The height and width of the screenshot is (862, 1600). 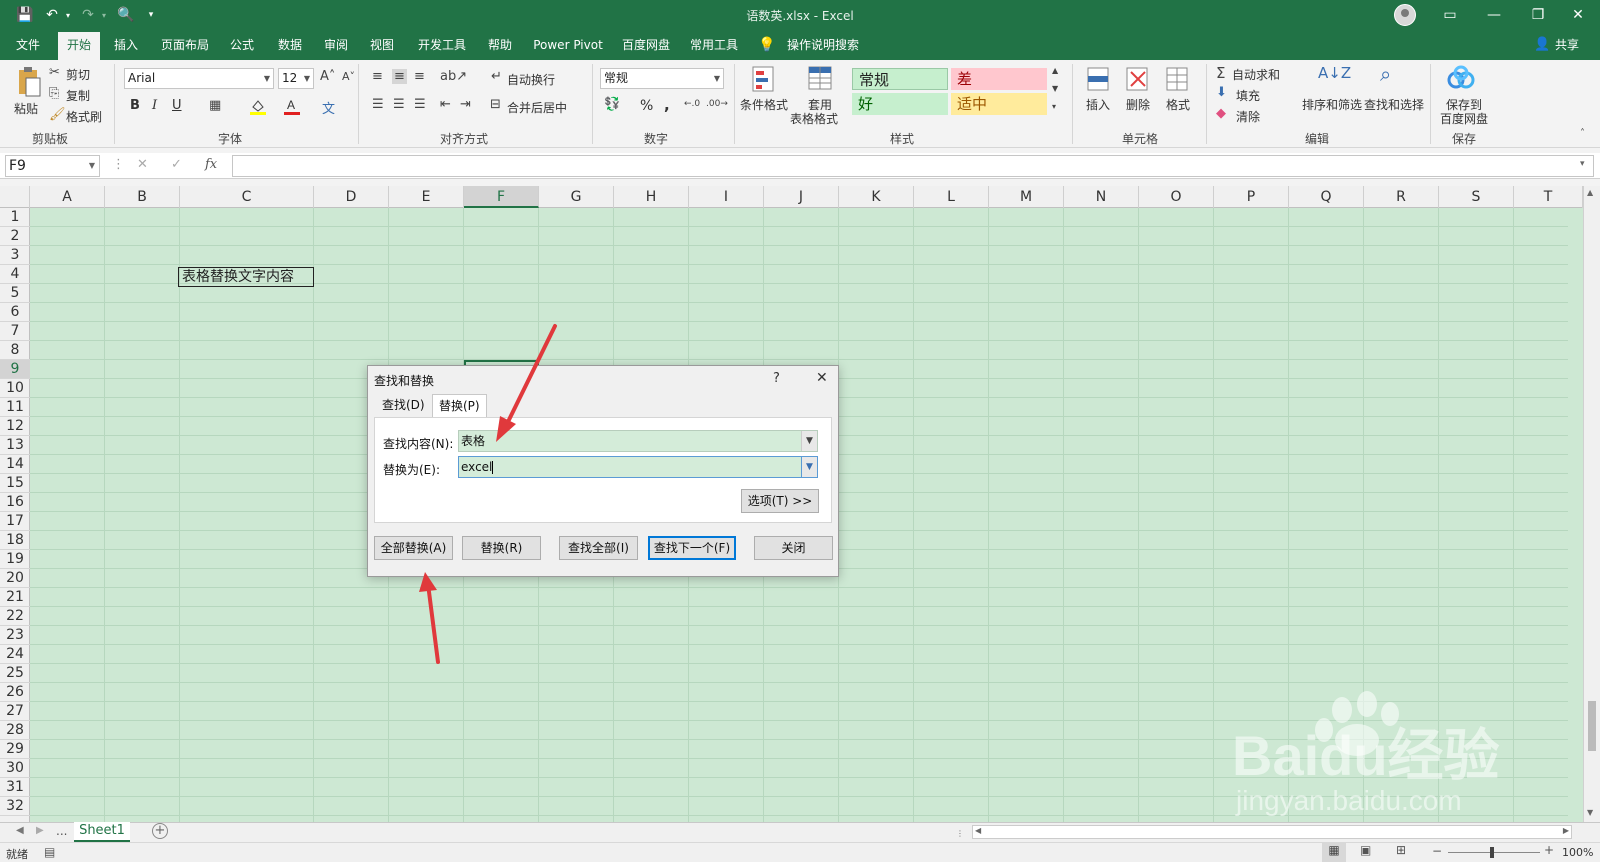 What do you see at coordinates (15, 350) in the screenshot?
I see `row-header-8: 8` at bounding box center [15, 350].